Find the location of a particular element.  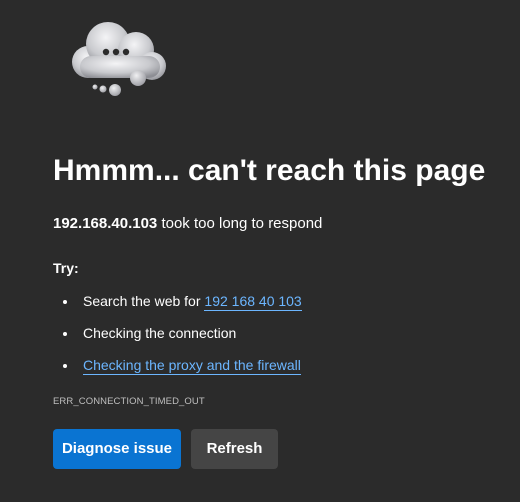

error-code: ERR_CONNECTION_TIMED_OUT is located at coordinates (129, 401).